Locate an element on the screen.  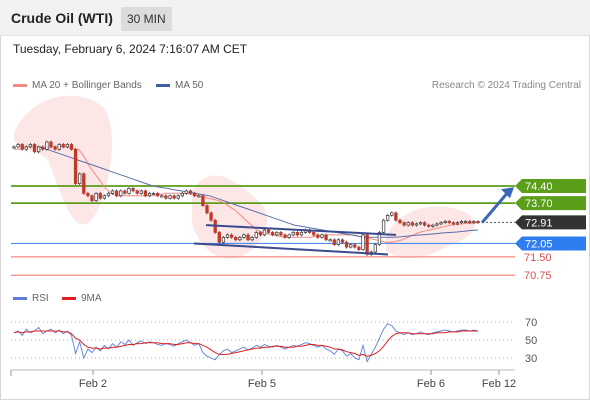
rsi-tick-label: 50 is located at coordinates (531, 341).